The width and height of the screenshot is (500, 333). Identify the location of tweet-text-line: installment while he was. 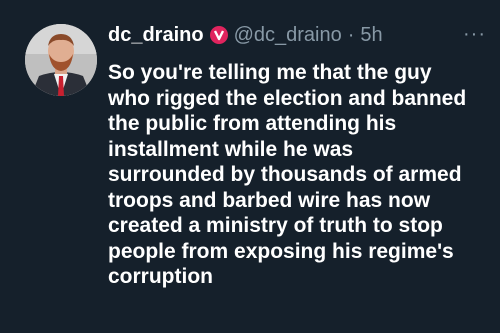
(231, 149).